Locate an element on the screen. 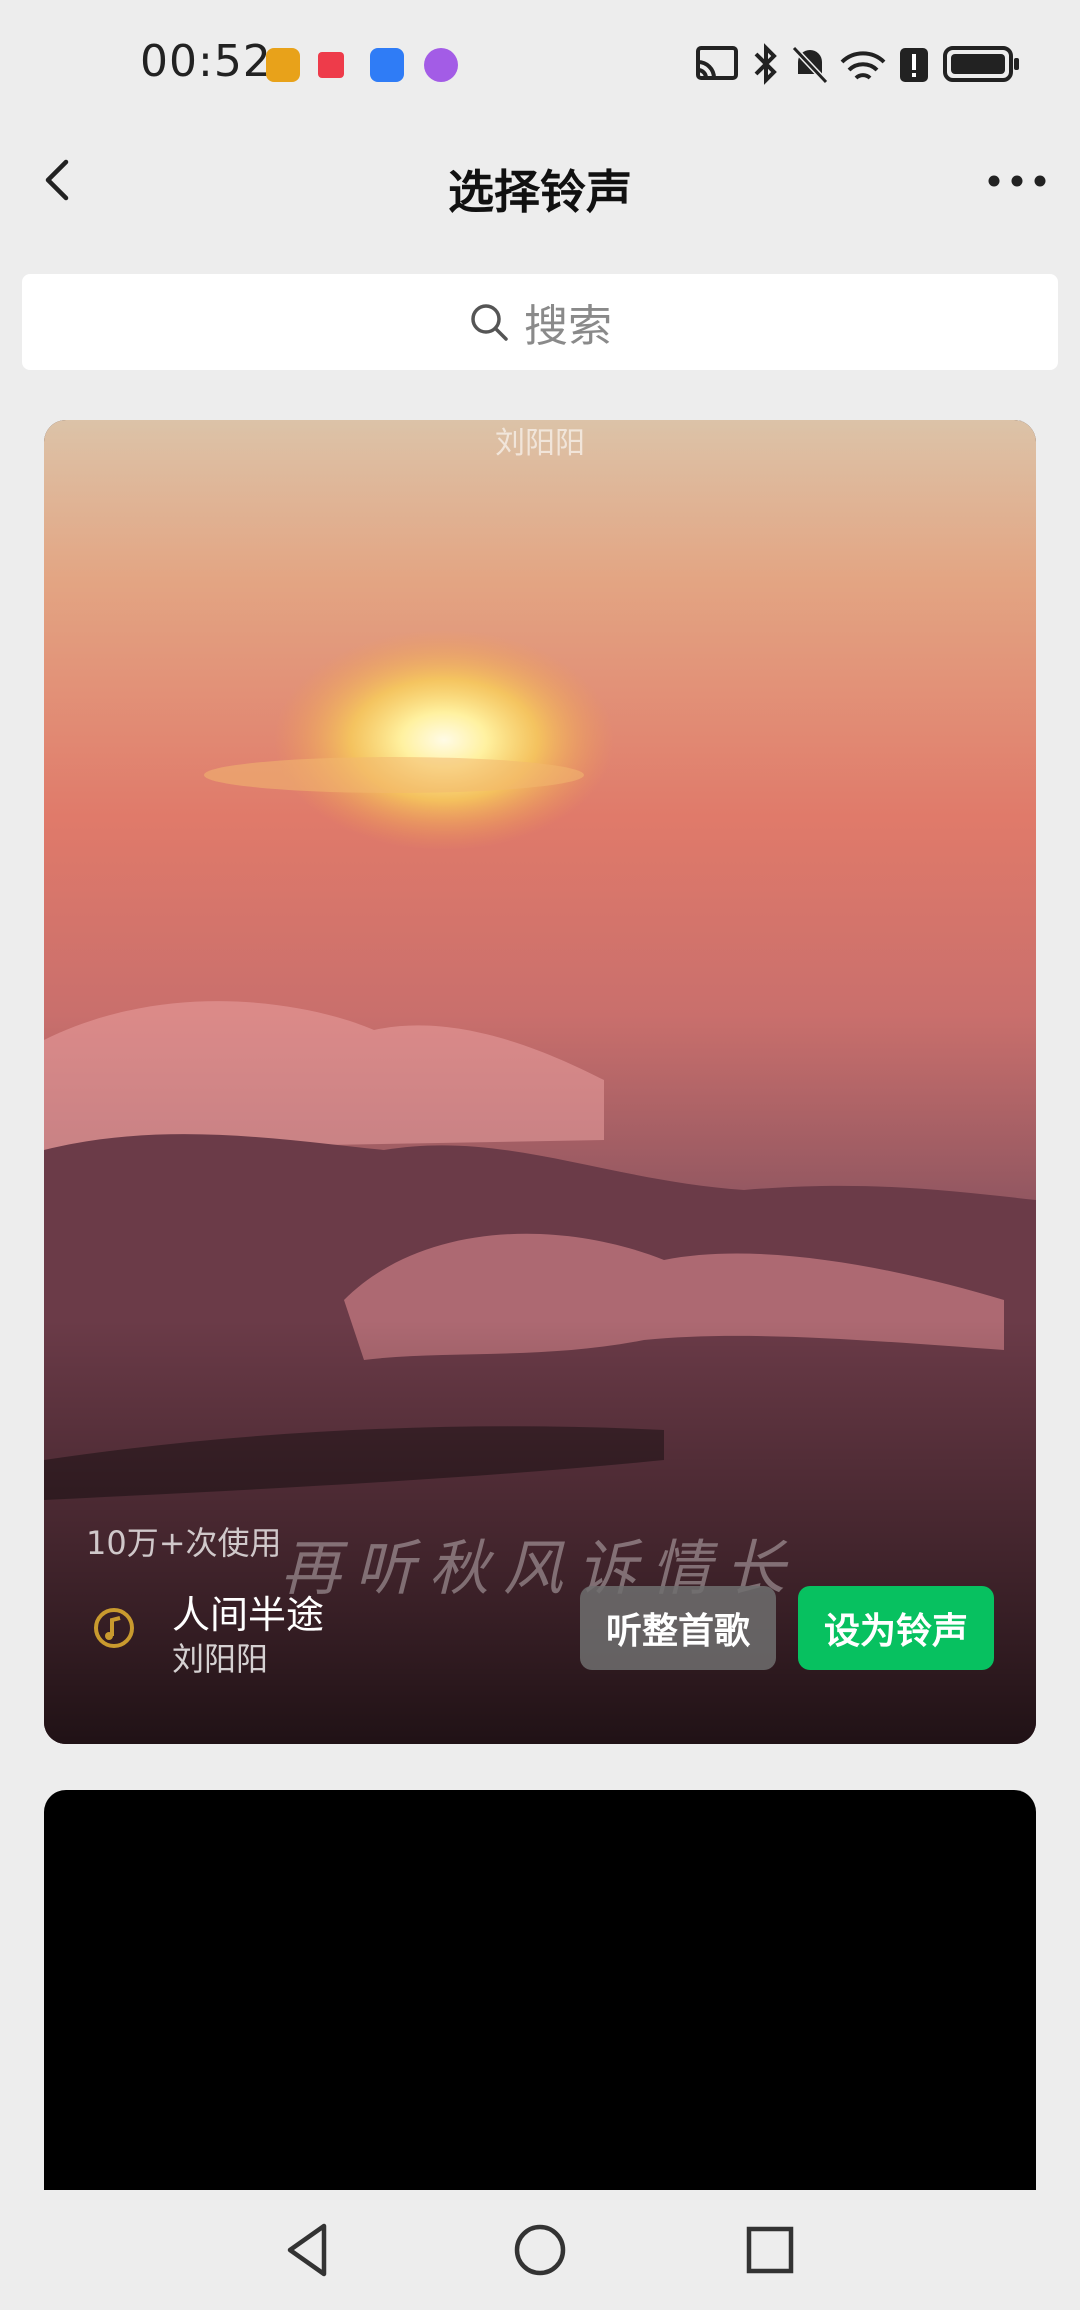 Image resolution: width=1080 pixels, height=2310 pixels. music-note-icon is located at coordinates (114, 1628).